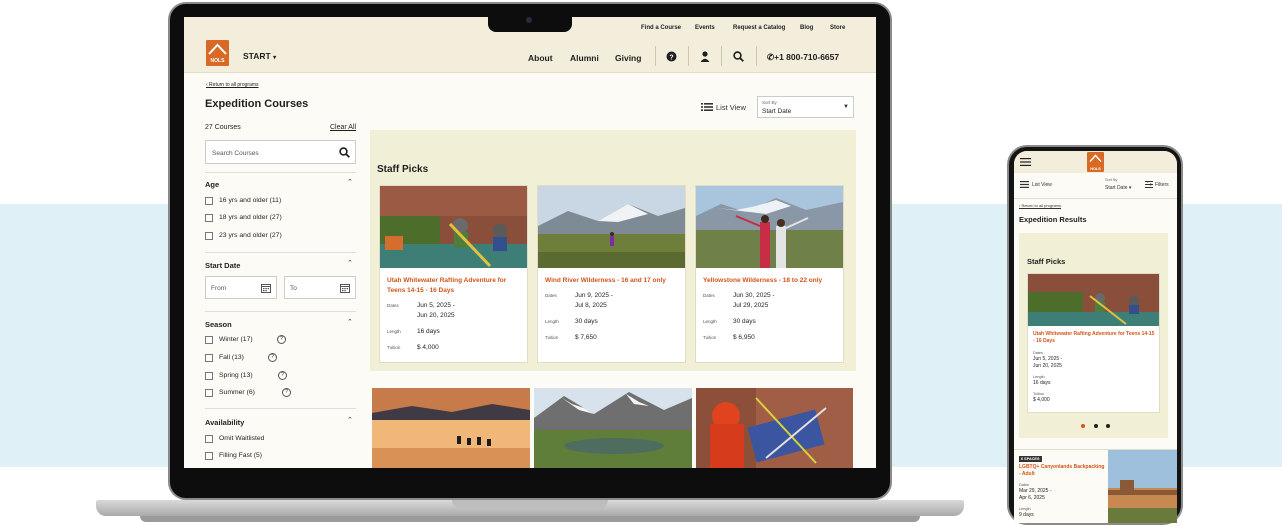  Describe the element at coordinates (1032, 498) in the screenshot. I see `date-end: Apr 6, 2025` at that location.